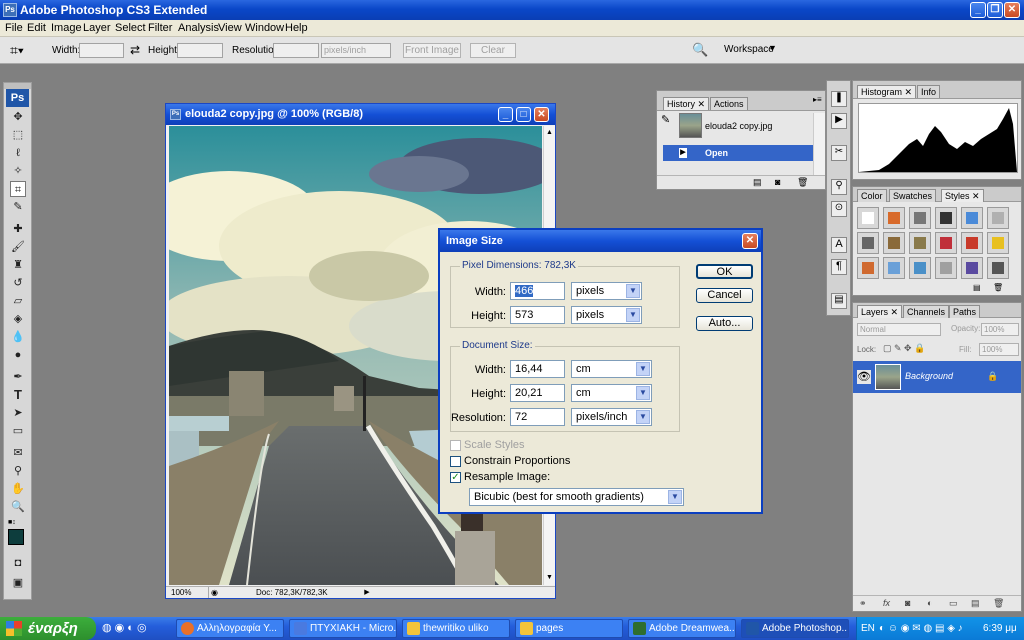  I want to click on trash-icon: 🗑, so click(802, 182).